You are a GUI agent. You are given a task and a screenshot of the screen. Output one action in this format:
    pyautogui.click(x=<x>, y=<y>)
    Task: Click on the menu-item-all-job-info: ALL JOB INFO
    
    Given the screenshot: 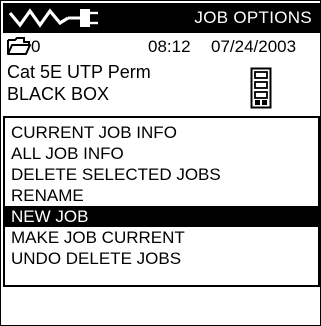 What is the action you would take?
    pyautogui.click(x=161, y=153)
    